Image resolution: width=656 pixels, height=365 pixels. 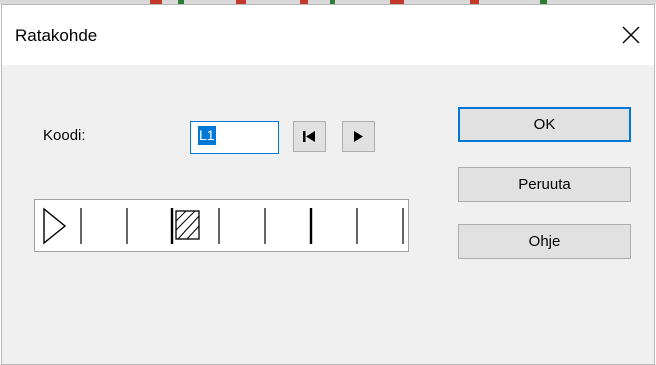 What do you see at coordinates (544, 241) in the screenshot?
I see `help-button: Ohje` at bounding box center [544, 241].